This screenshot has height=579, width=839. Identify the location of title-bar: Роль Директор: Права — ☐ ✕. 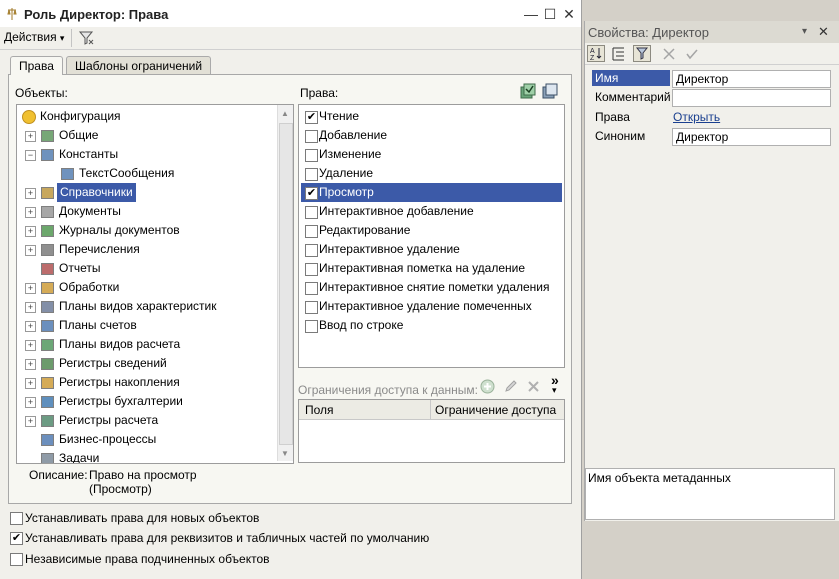
(290, 14).